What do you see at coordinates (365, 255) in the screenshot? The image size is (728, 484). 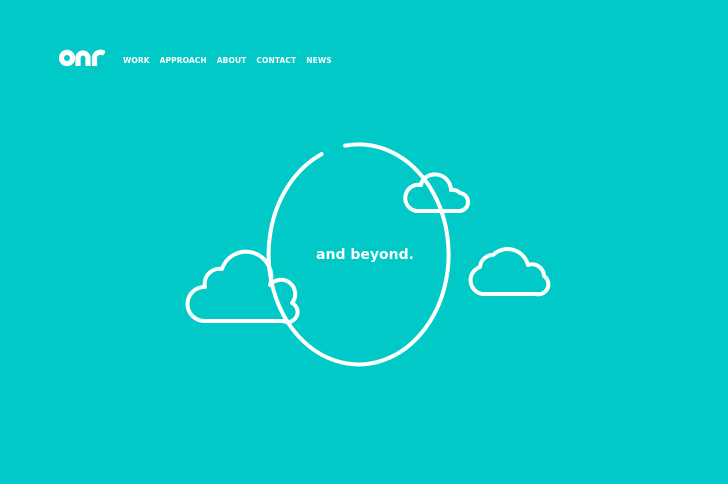 I see `hero-tagline: and beyond.` at bounding box center [365, 255].